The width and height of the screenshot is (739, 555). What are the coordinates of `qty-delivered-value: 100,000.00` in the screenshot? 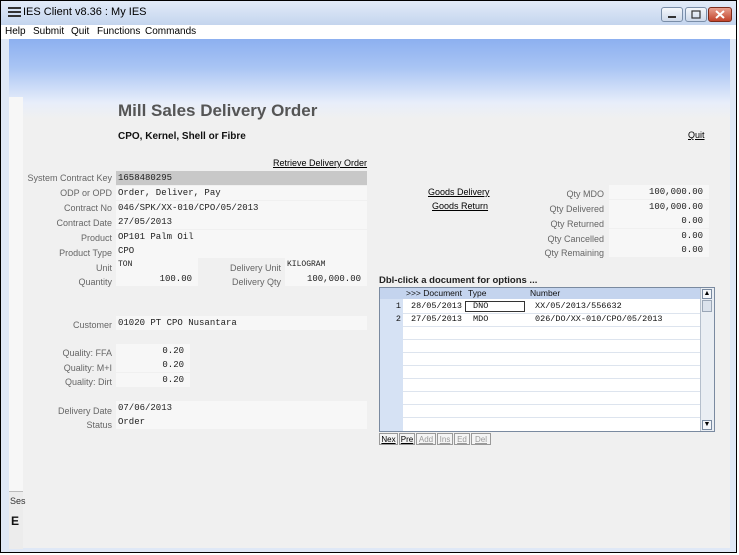 It's located at (659, 207).